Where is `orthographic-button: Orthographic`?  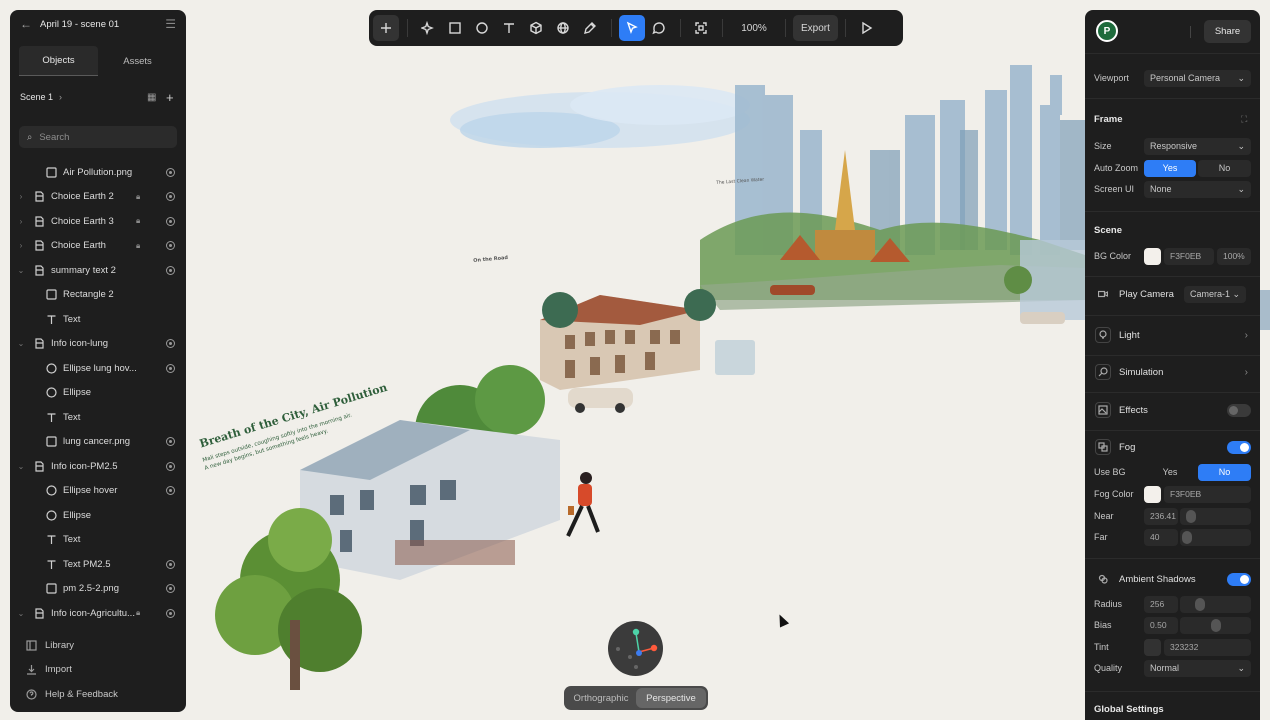 orthographic-button: Orthographic is located at coordinates (601, 698).